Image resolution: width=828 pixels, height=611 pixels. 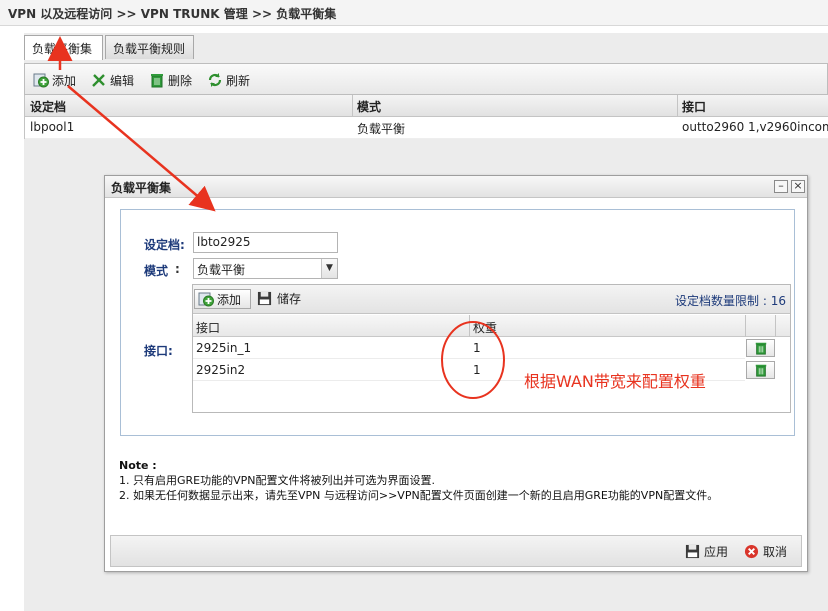 I want to click on mode-select: 负载平衡 ▼, so click(x=265, y=268).